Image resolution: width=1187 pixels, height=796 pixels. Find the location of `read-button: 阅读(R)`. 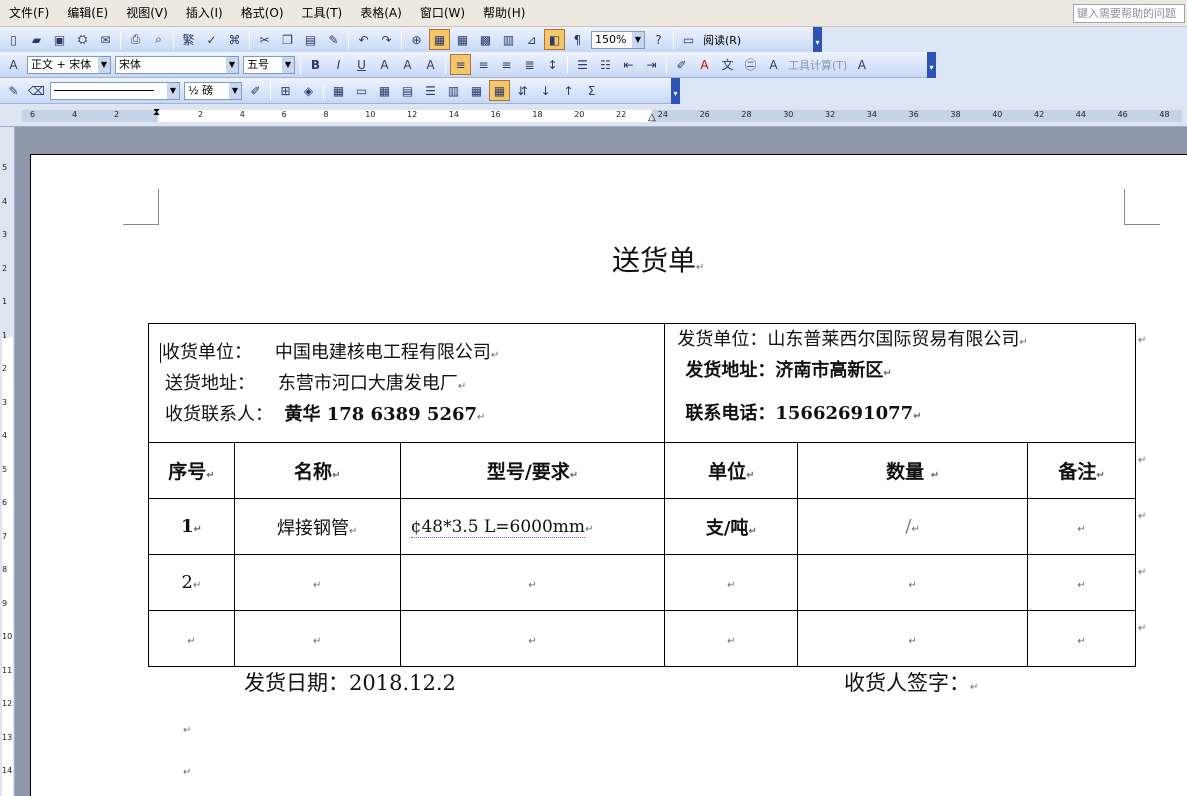

read-button: 阅读(R) is located at coordinates (722, 40).